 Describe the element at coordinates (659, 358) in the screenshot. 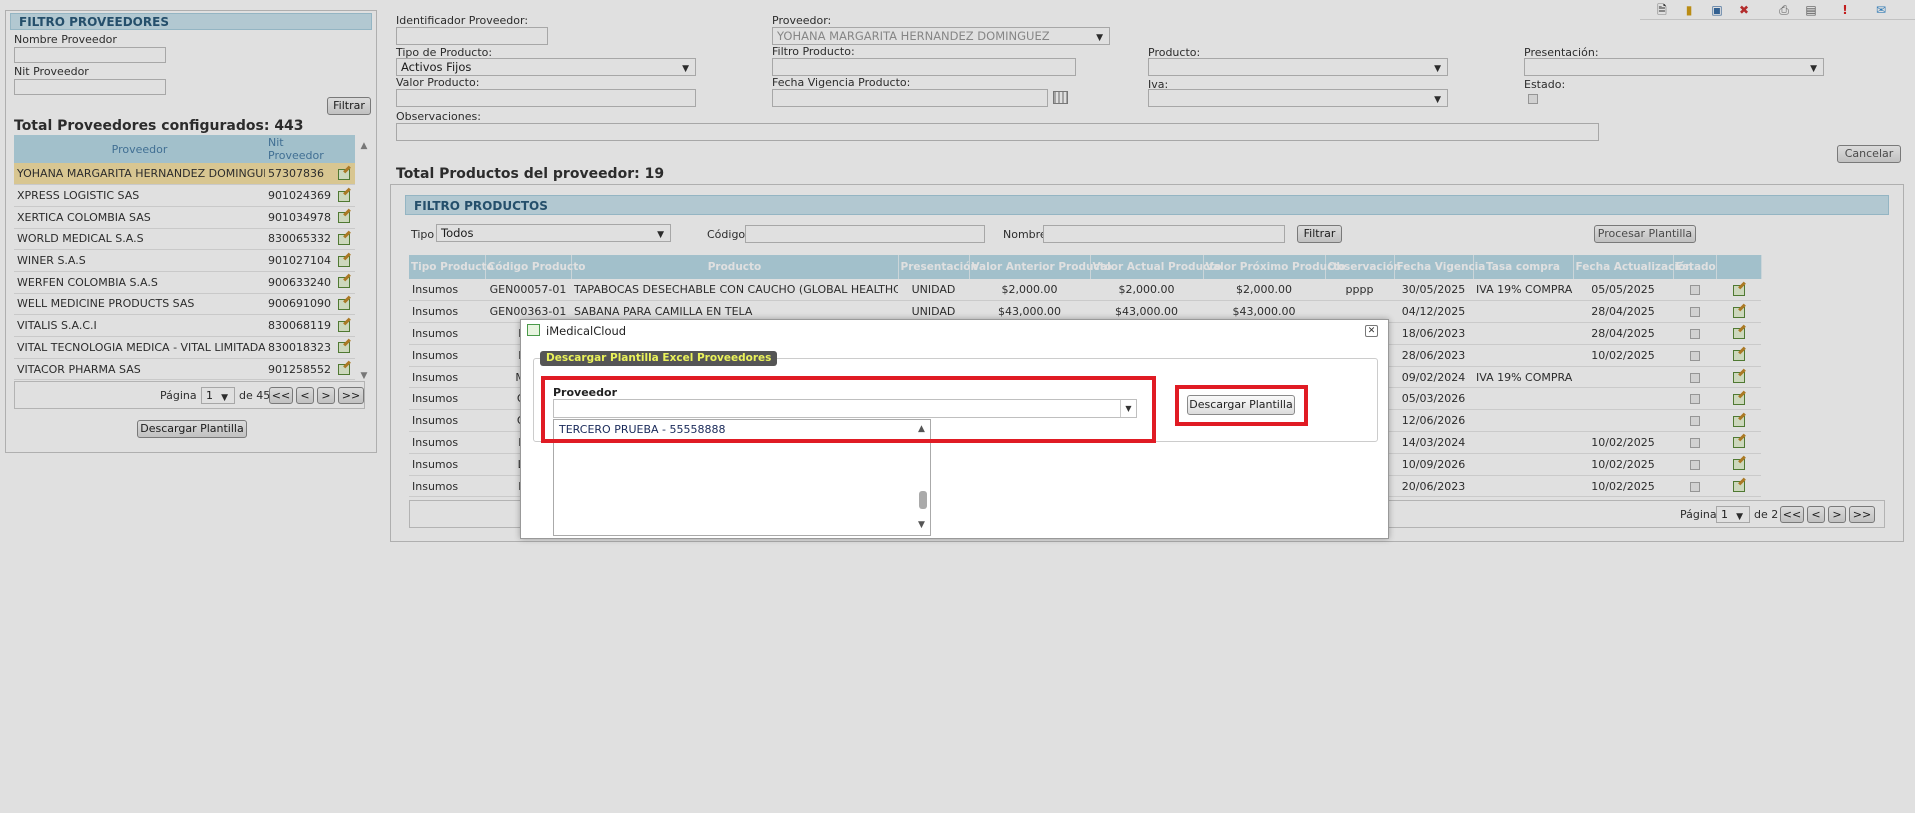

I see `dialog-group-label: Descargar Plantilla Excel Proveedores` at that location.